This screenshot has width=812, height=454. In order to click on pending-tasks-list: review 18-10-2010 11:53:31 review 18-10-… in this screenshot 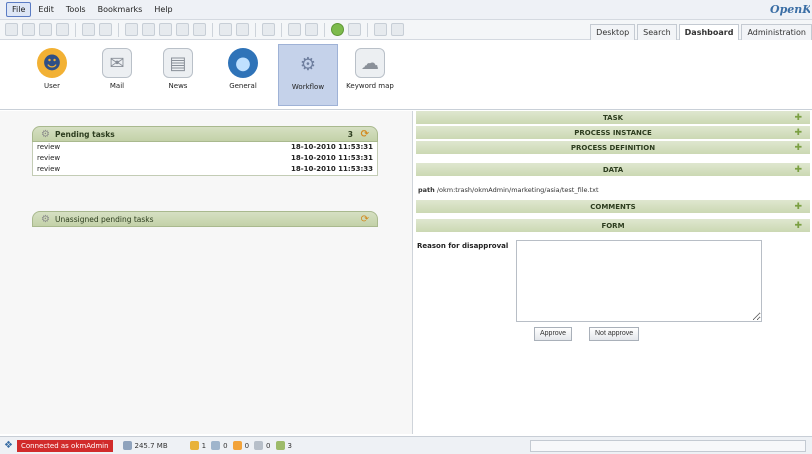, I will do `click(205, 159)`.